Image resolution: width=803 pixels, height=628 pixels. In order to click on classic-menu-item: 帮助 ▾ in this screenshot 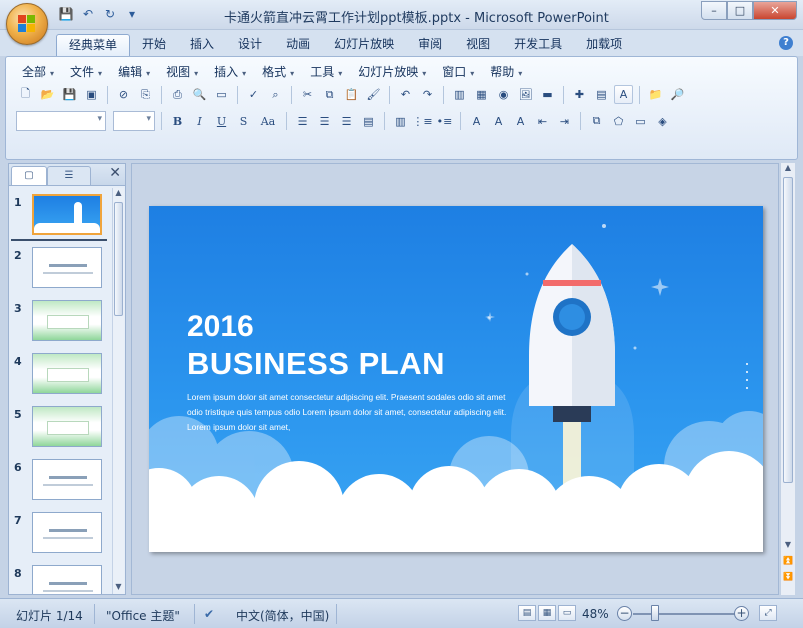, I will do `click(506, 72)`.